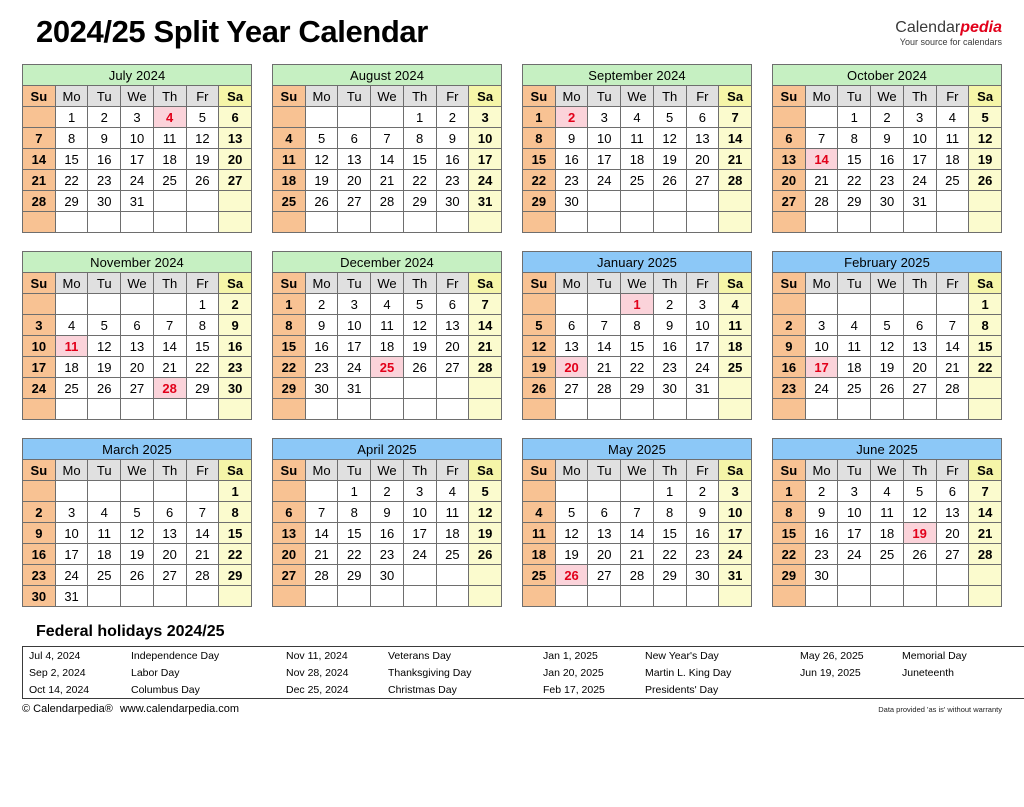  I want to click on week-row, so click(387, 409).